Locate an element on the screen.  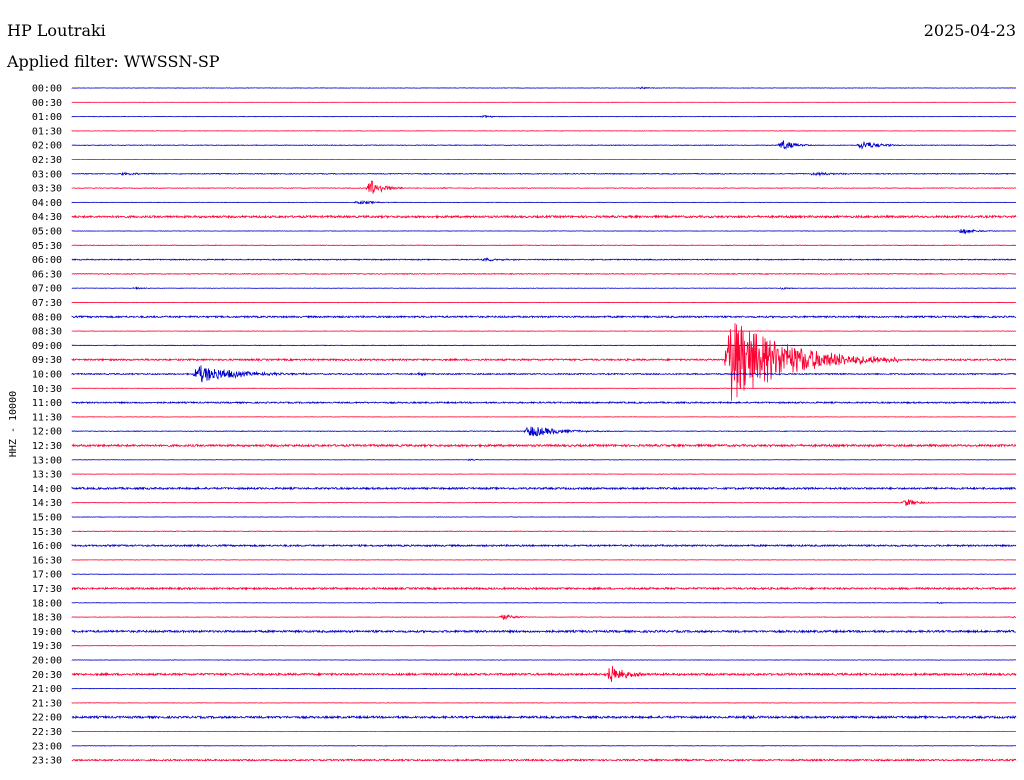
tick-label-2100: 21:00 is located at coordinates (47, 689).